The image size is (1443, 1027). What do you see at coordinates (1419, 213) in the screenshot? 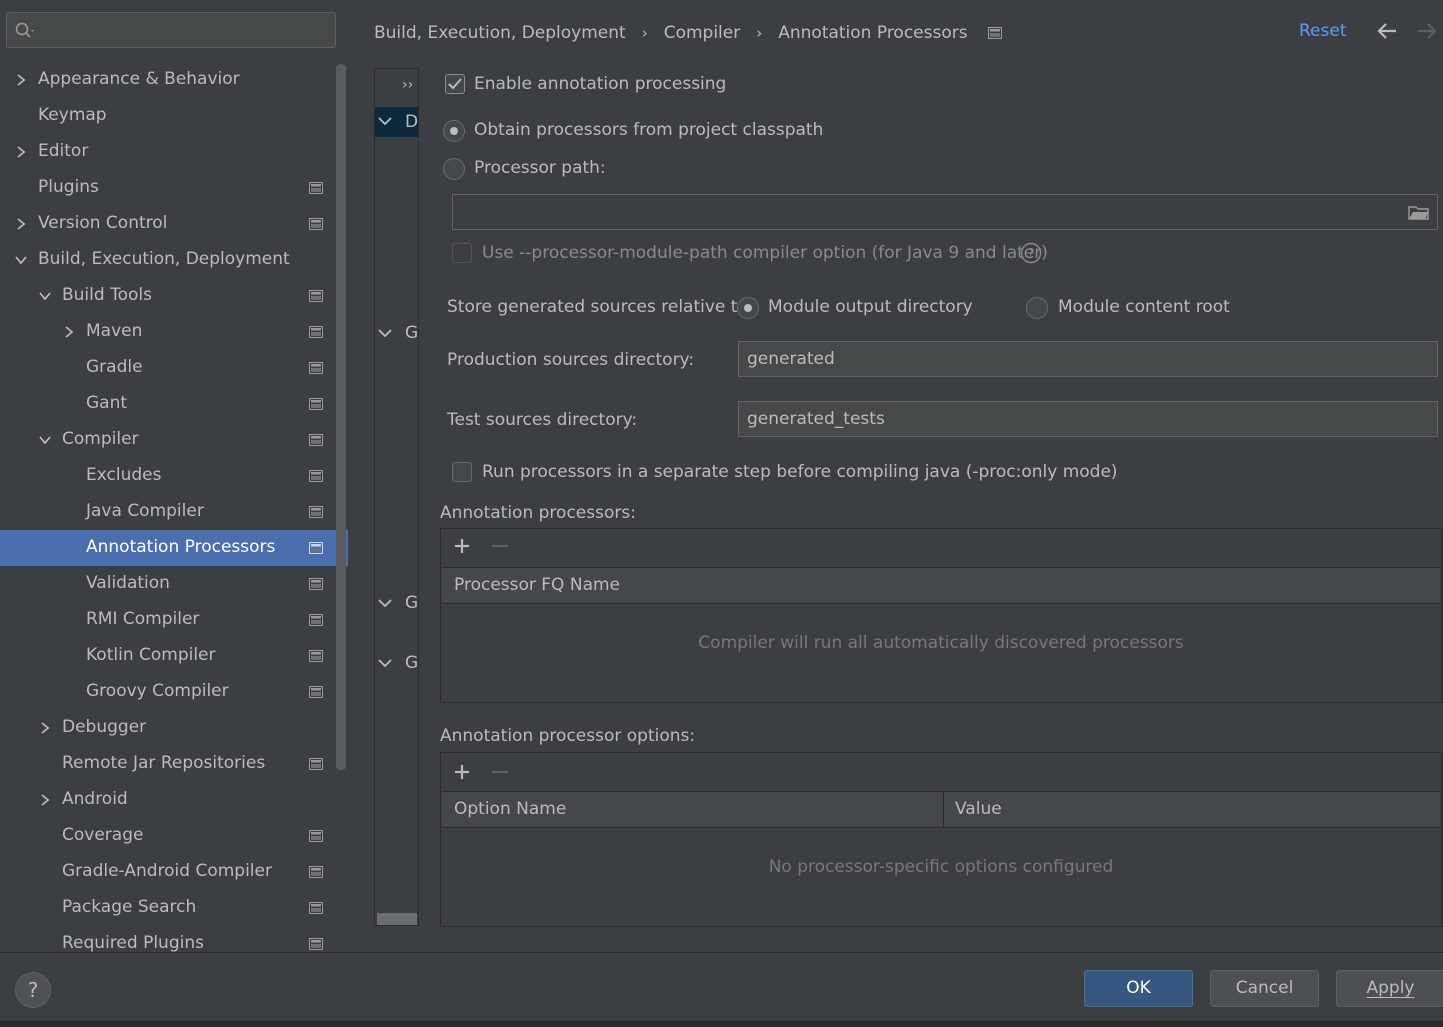
I see `folder-icon` at bounding box center [1419, 213].